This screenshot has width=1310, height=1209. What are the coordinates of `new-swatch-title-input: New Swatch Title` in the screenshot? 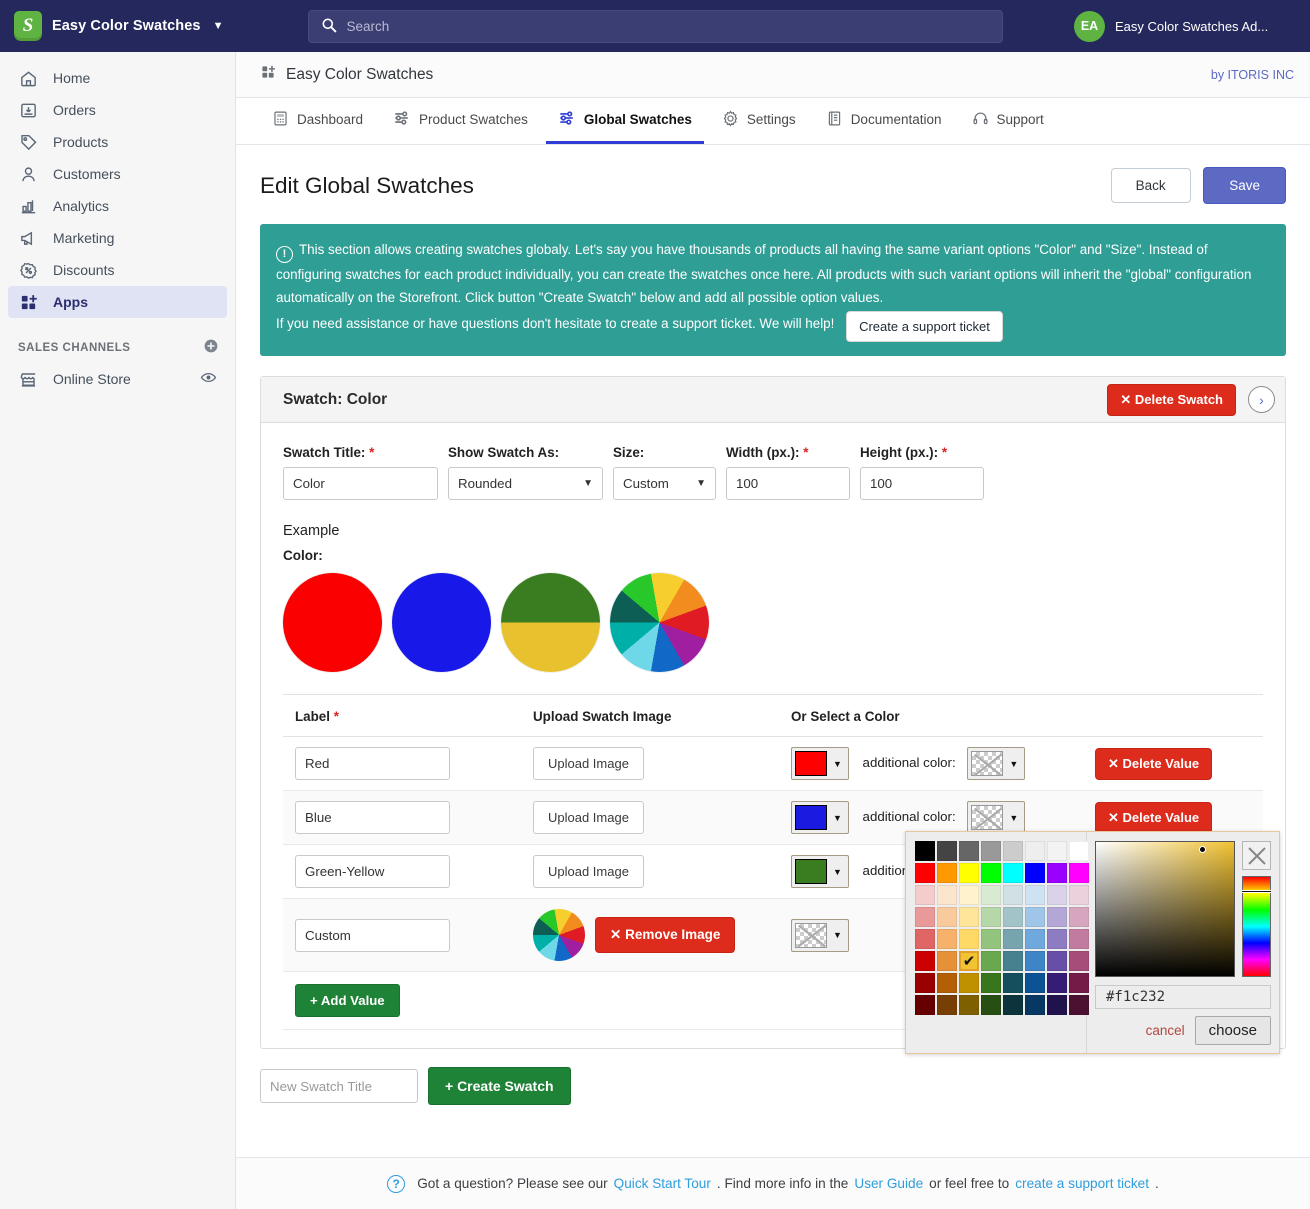 It's located at (339, 1086).